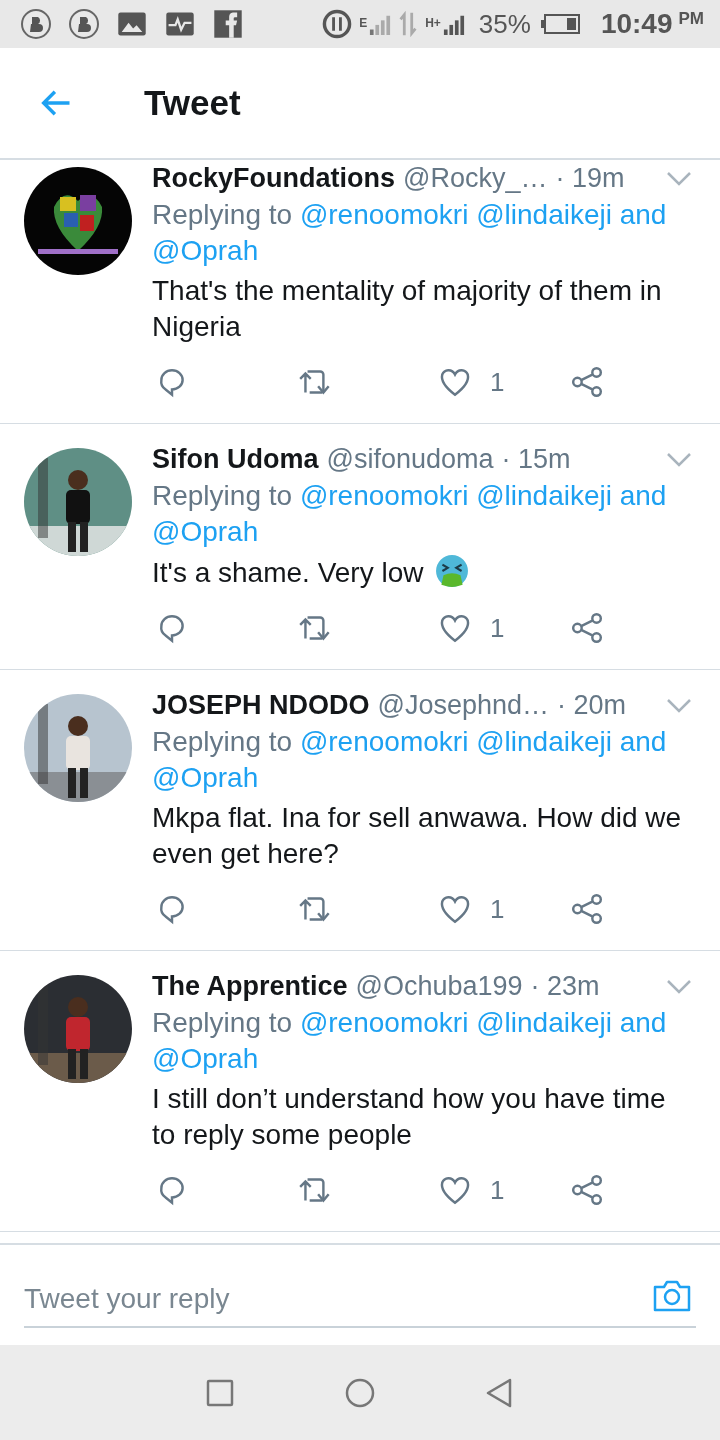  Describe the element at coordinates (410, 459) in the screenshot. I see `author-handle: @sifonudoma` at that location.